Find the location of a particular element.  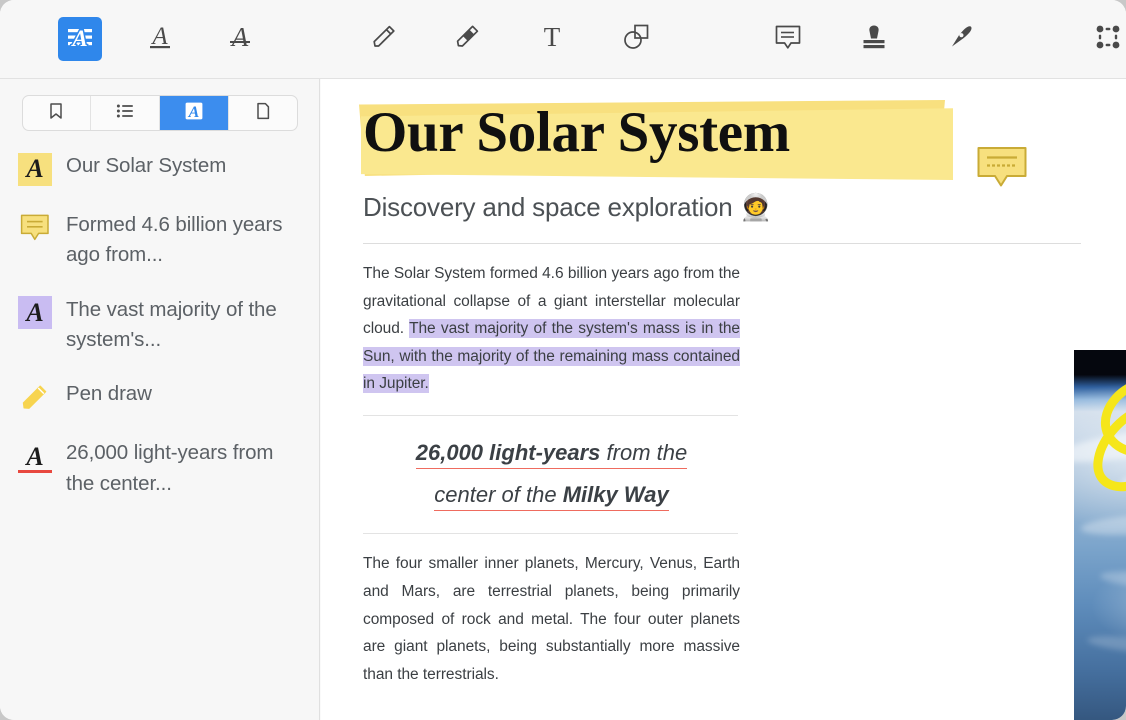

sidebar-tab-bookmarks is located at coordinates (57, 113).